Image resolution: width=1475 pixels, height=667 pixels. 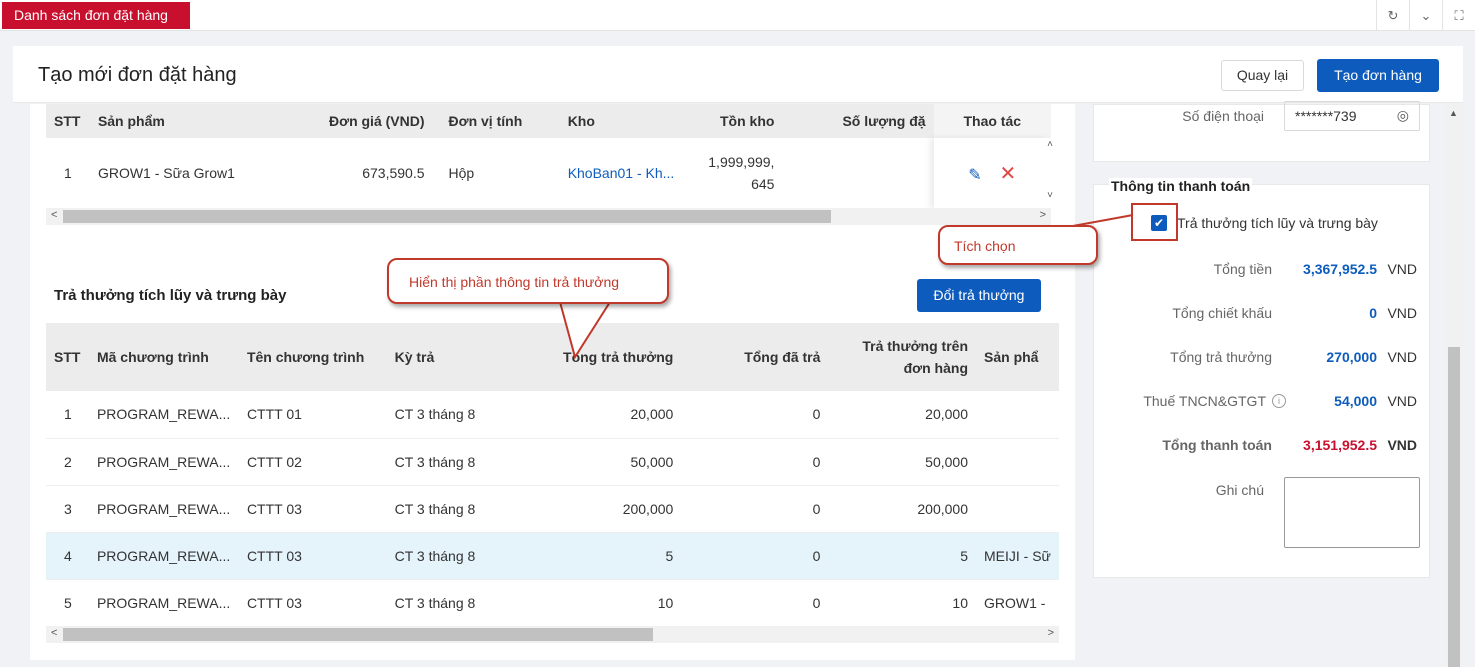 What do you see at coordinates (528, 281) in the screenshot?
I see `callout-reward: Hiển thị phần thông tin trả thưởng` at bounding box center [528, 281].